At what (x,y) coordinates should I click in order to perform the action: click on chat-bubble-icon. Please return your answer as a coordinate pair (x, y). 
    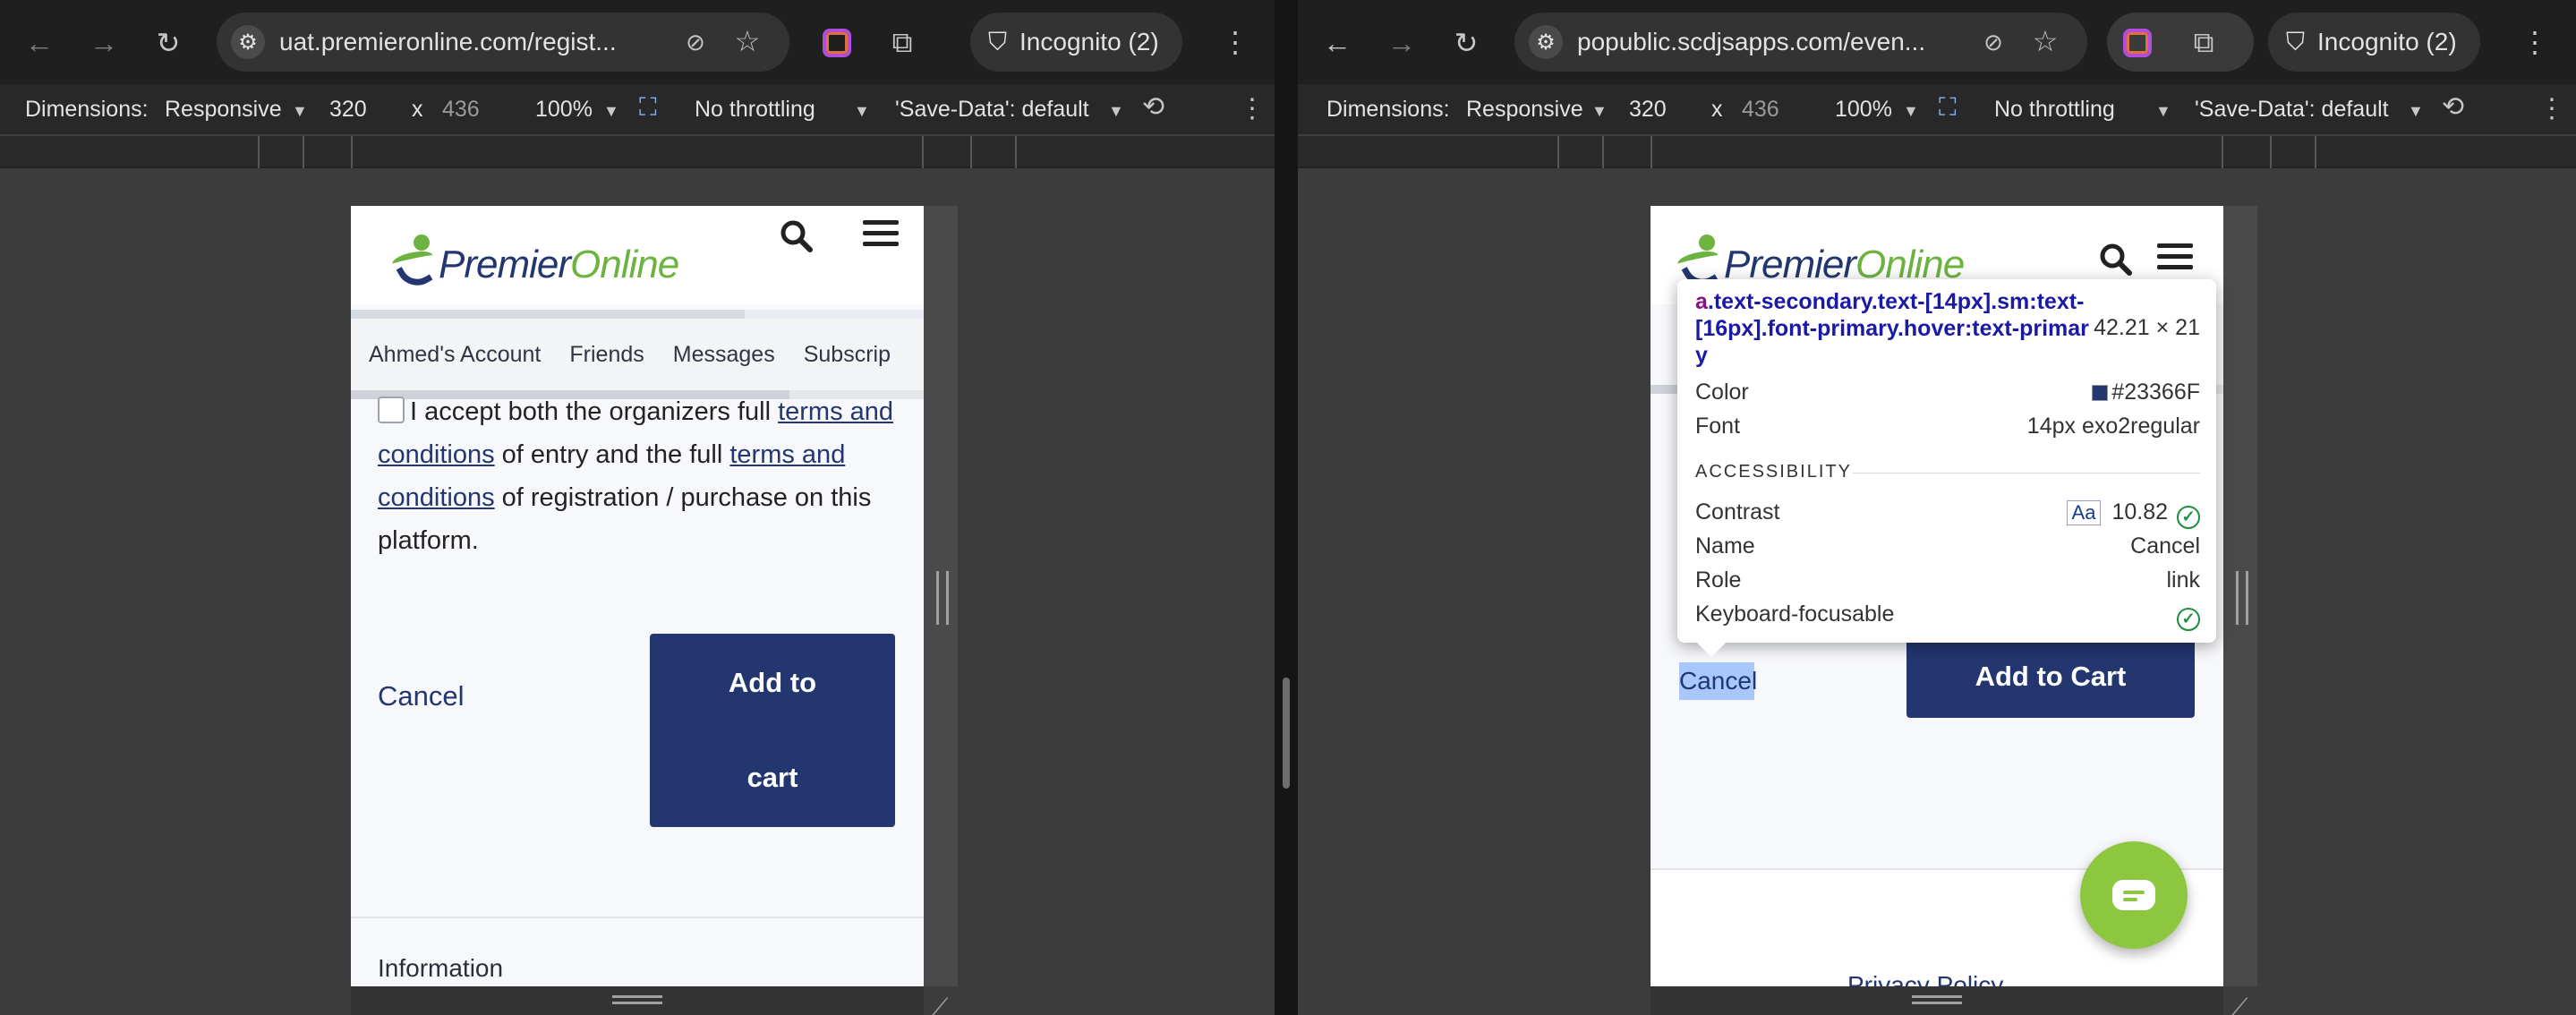
    Looking at the image, I should click on (2133, 895).